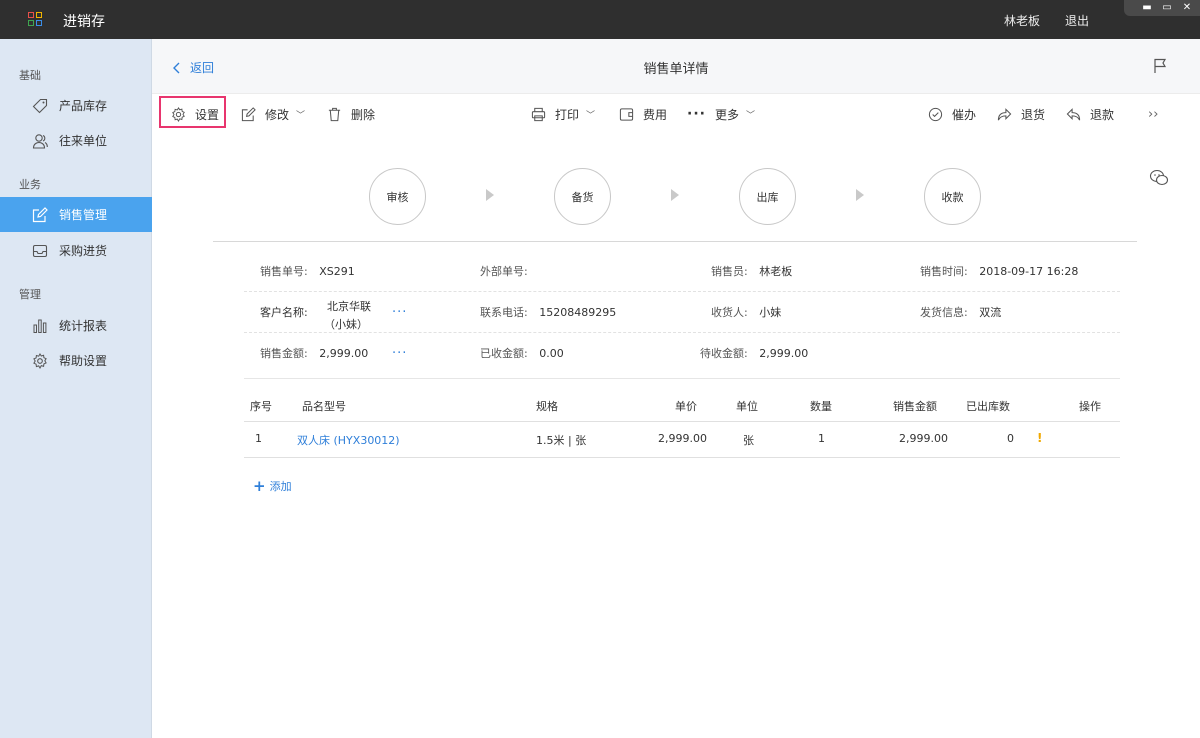  I want to click on refund-button: 退款, so click(1090, 114).